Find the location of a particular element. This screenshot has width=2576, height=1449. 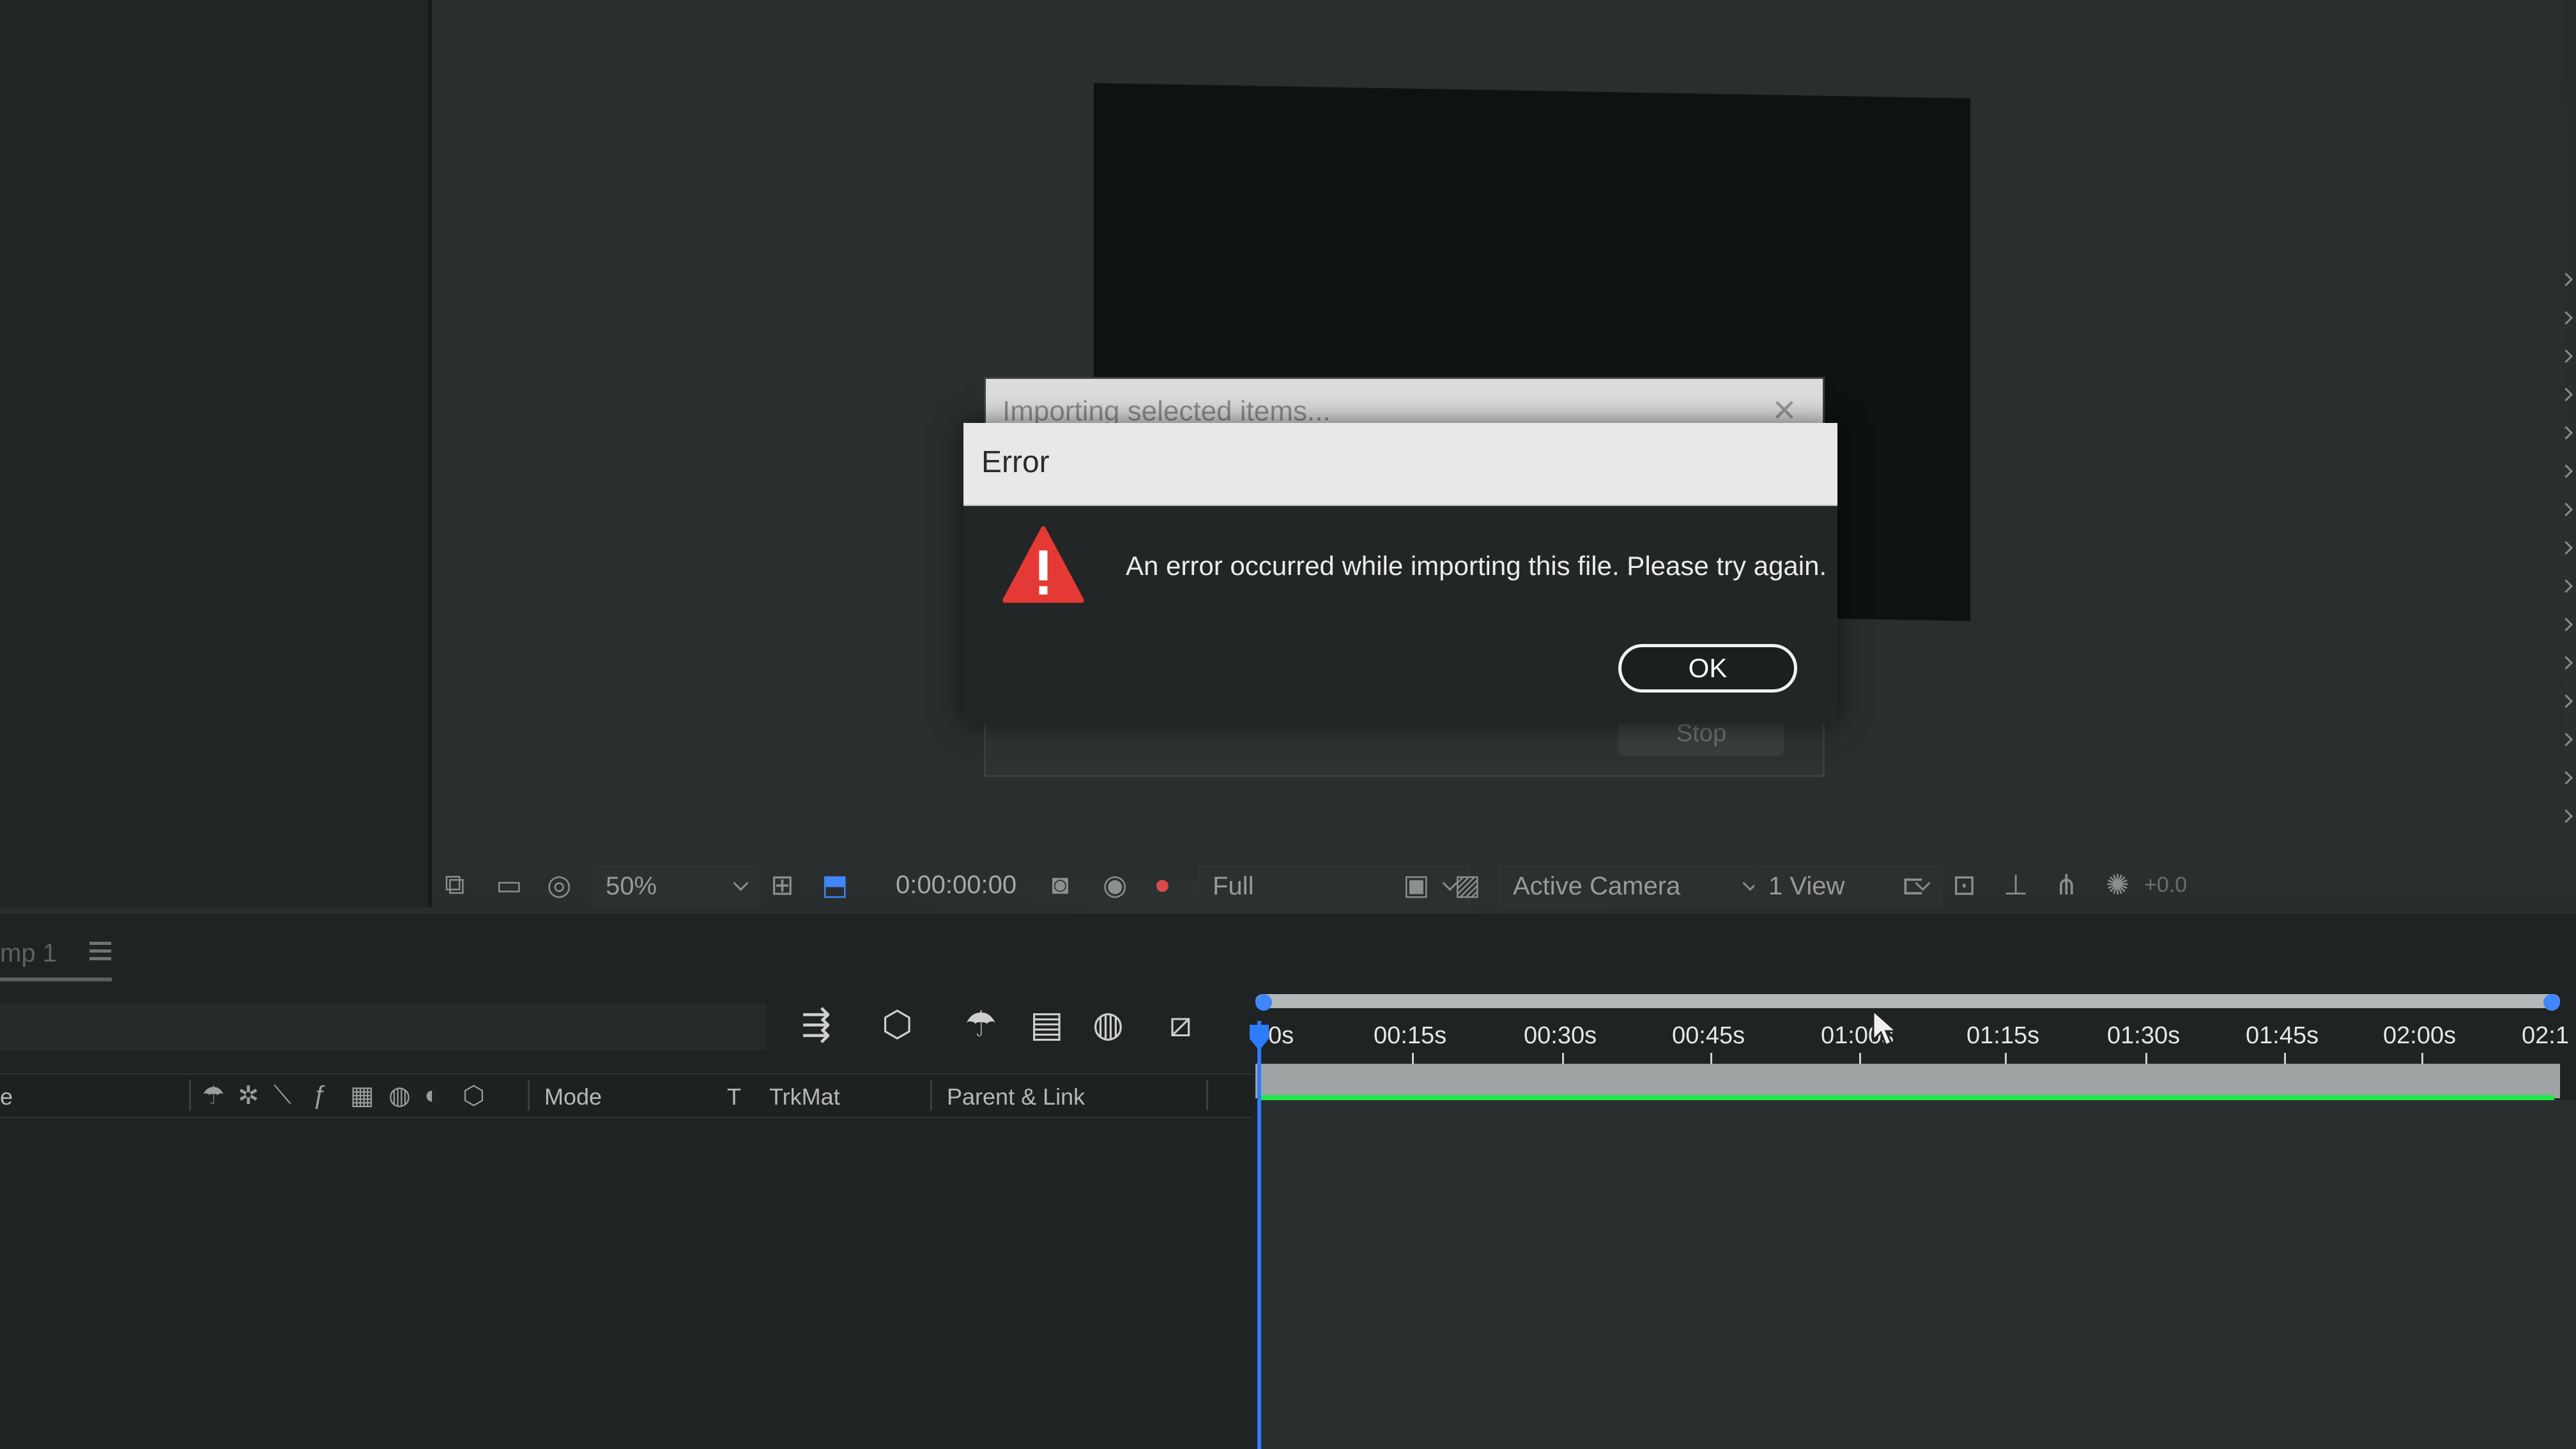

fast-preview-icon: ⊡ is located at coordinates (1964, 885).